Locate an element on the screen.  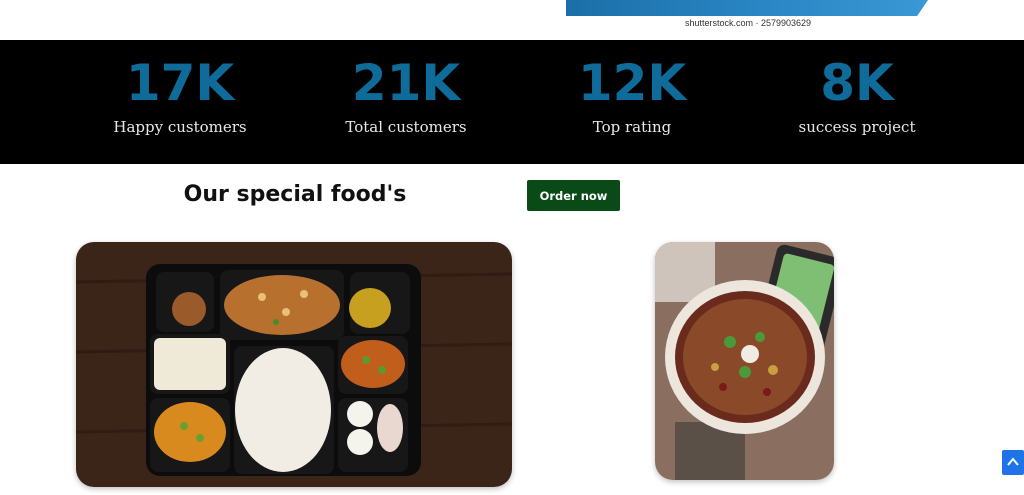
stat-happy-customers: 17K Happy customers is located at coordinates (180, 95).